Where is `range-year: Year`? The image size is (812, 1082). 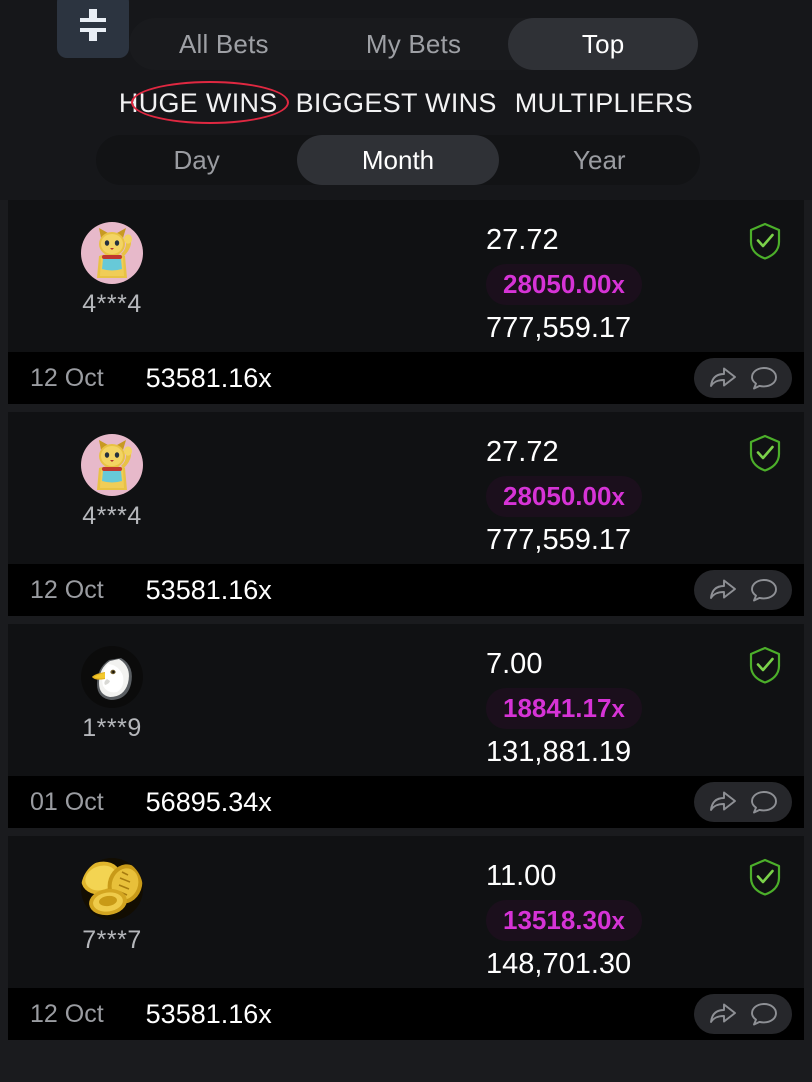
range-year: Year is located at coordinates (599, 160).